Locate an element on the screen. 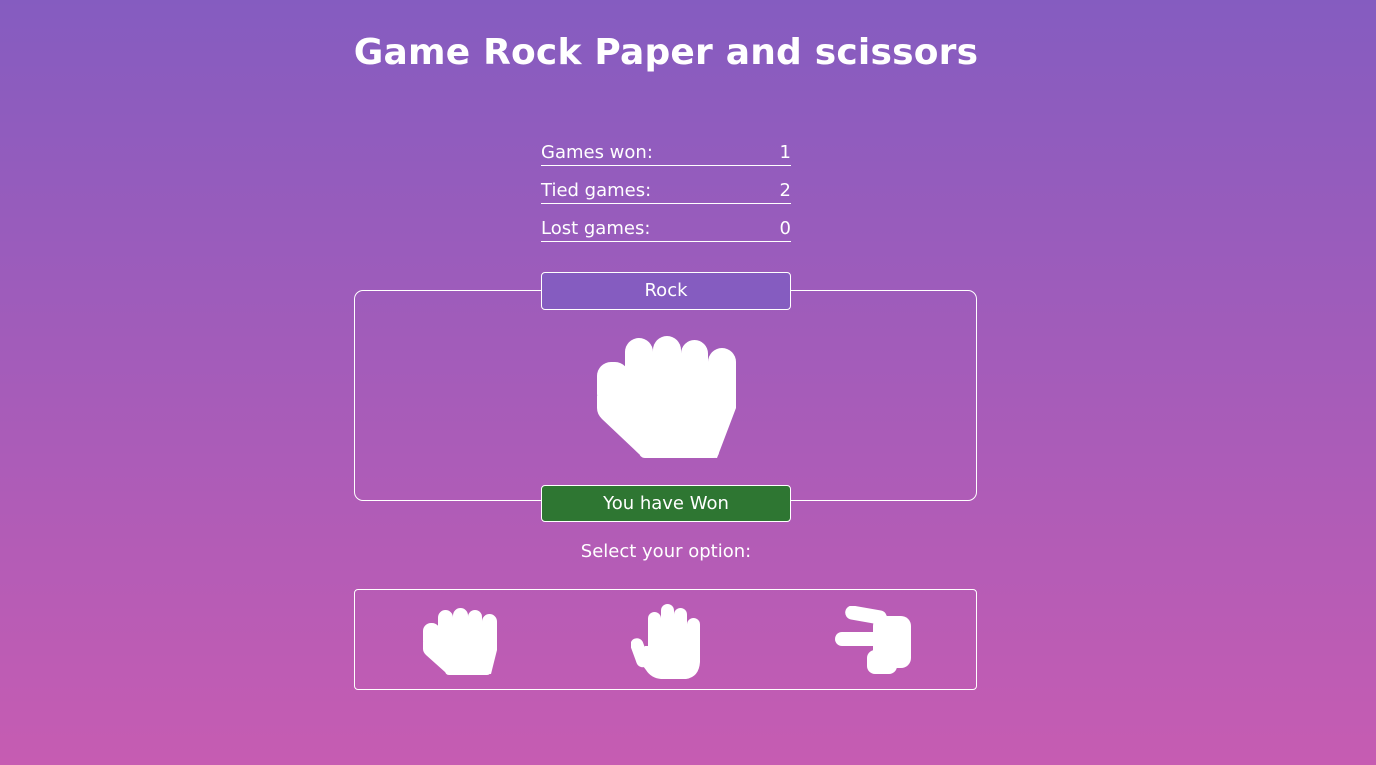  result-banner: You have Won is located at coordinates (666, 503).